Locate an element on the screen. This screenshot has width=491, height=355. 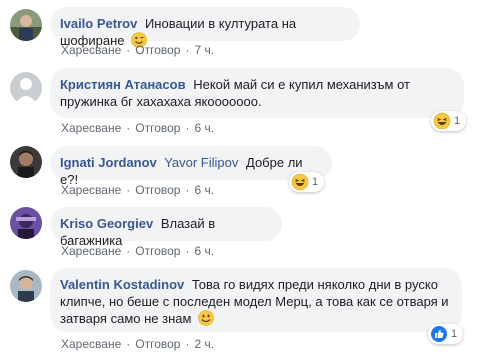
smile-emoji-icon is located at coordinates (206, 320).